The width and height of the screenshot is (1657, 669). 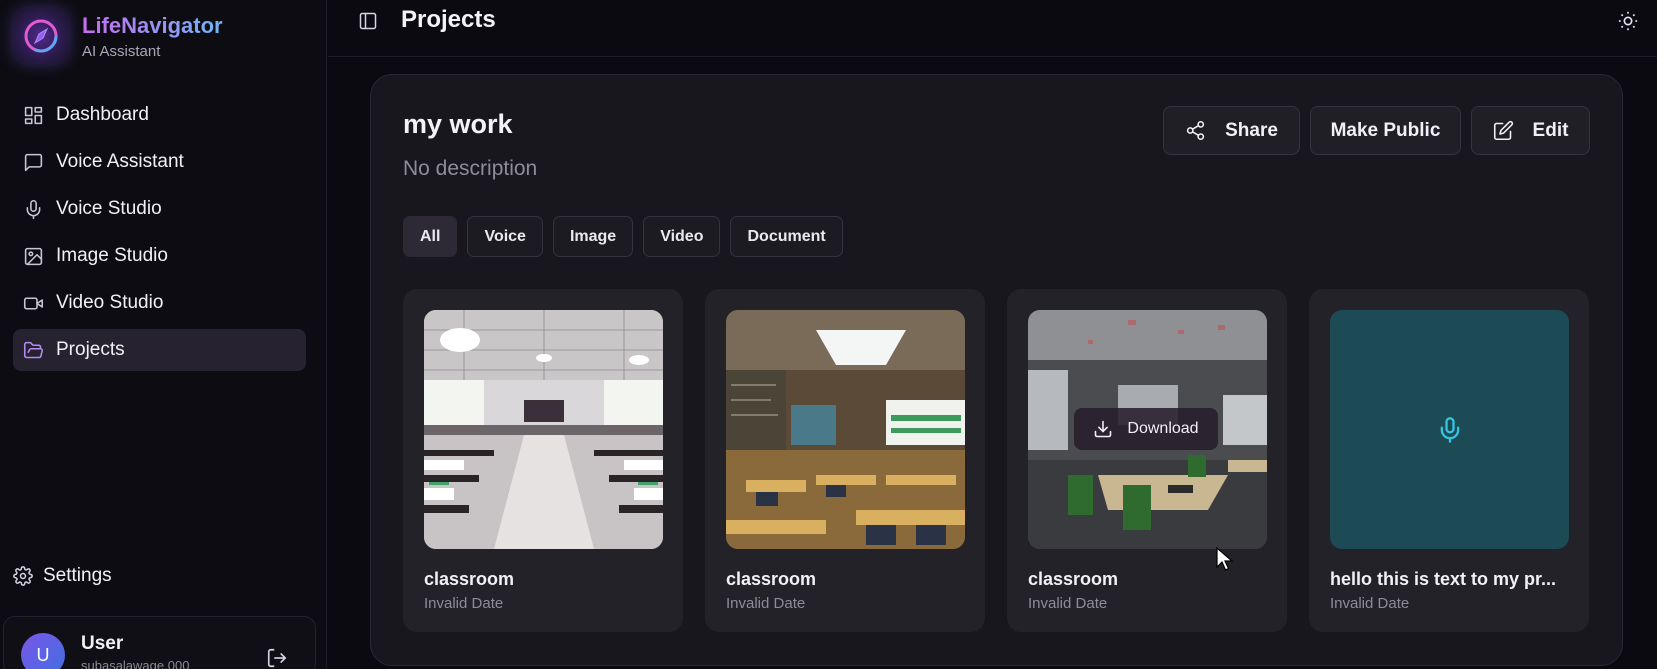 I want to click on filter-image: Image, so click(x=593, y=236).